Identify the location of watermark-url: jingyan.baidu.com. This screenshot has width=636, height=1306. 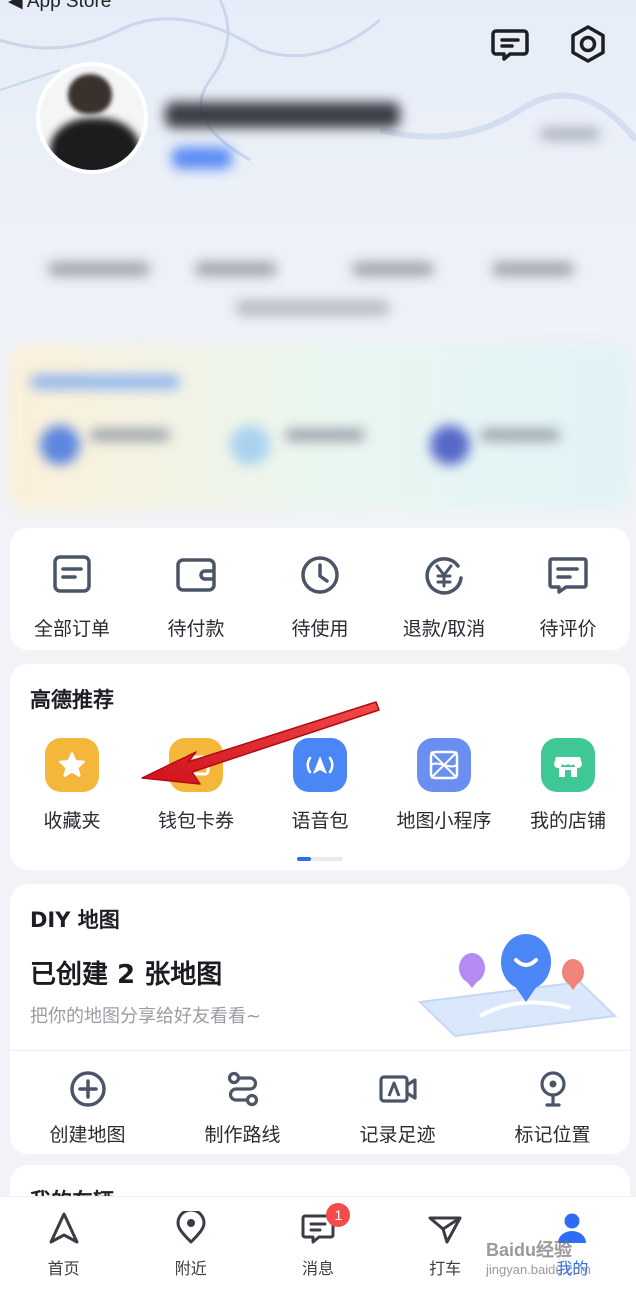
(538, 1269).